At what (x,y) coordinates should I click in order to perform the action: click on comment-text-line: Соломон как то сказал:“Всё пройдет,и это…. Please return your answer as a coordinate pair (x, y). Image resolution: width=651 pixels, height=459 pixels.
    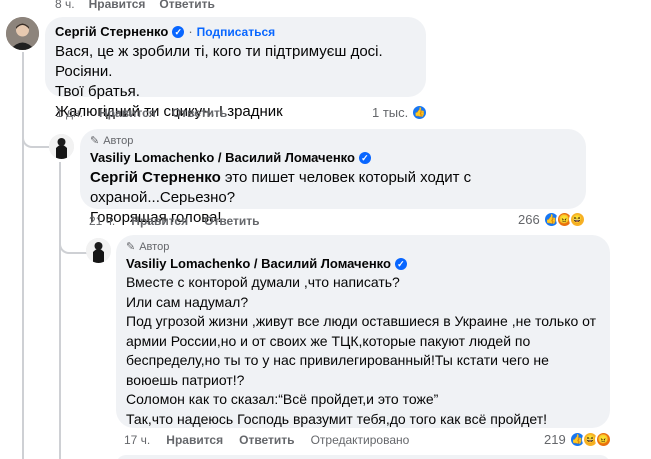
    Looking at the image, I should click on (282, 399).